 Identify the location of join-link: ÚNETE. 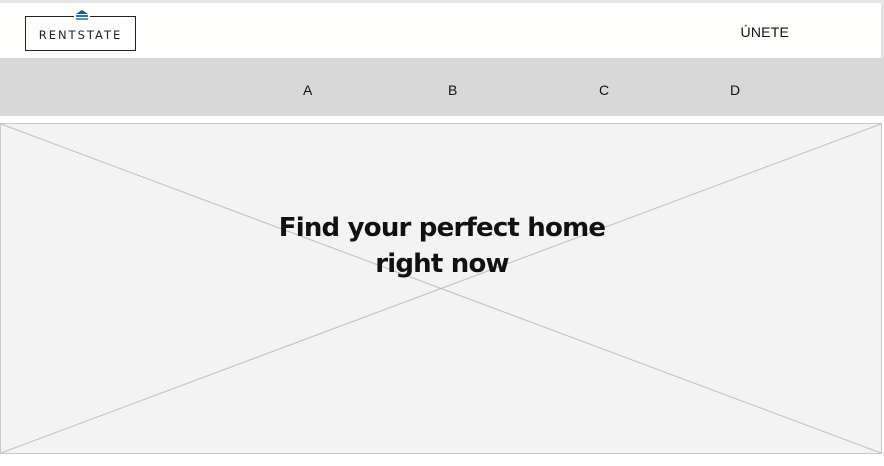
(765, 32).